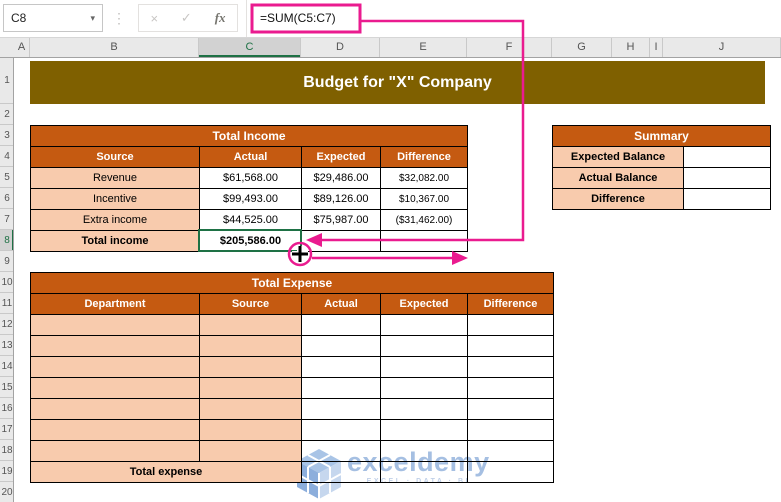 The height and width of the screenshot is (502, 781). Describe the element at coordinates (6, 177) in the screenshot. I see `row-header-5: 5` at that location.